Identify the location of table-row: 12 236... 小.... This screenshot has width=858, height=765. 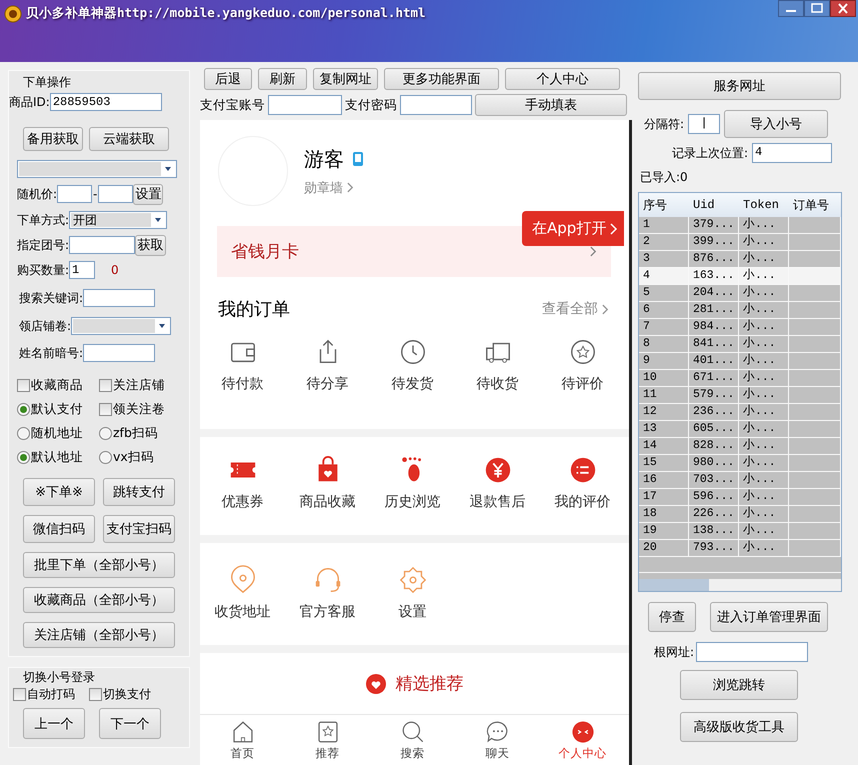
(740, 412).